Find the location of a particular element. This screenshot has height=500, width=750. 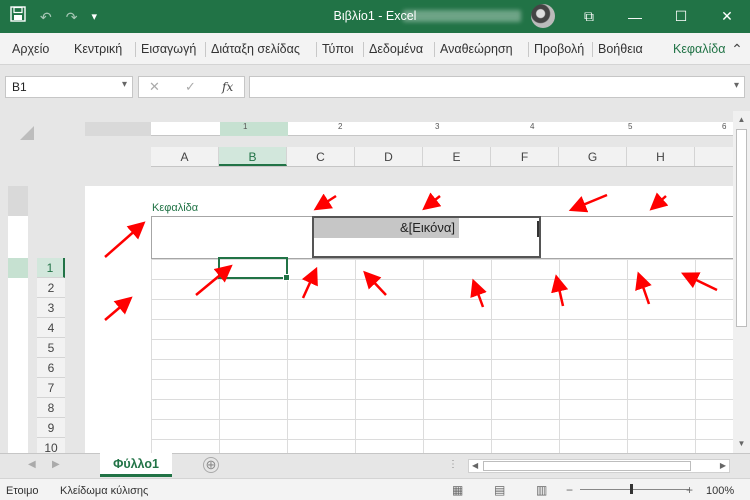

avatar is located at coordinates (543, 16).